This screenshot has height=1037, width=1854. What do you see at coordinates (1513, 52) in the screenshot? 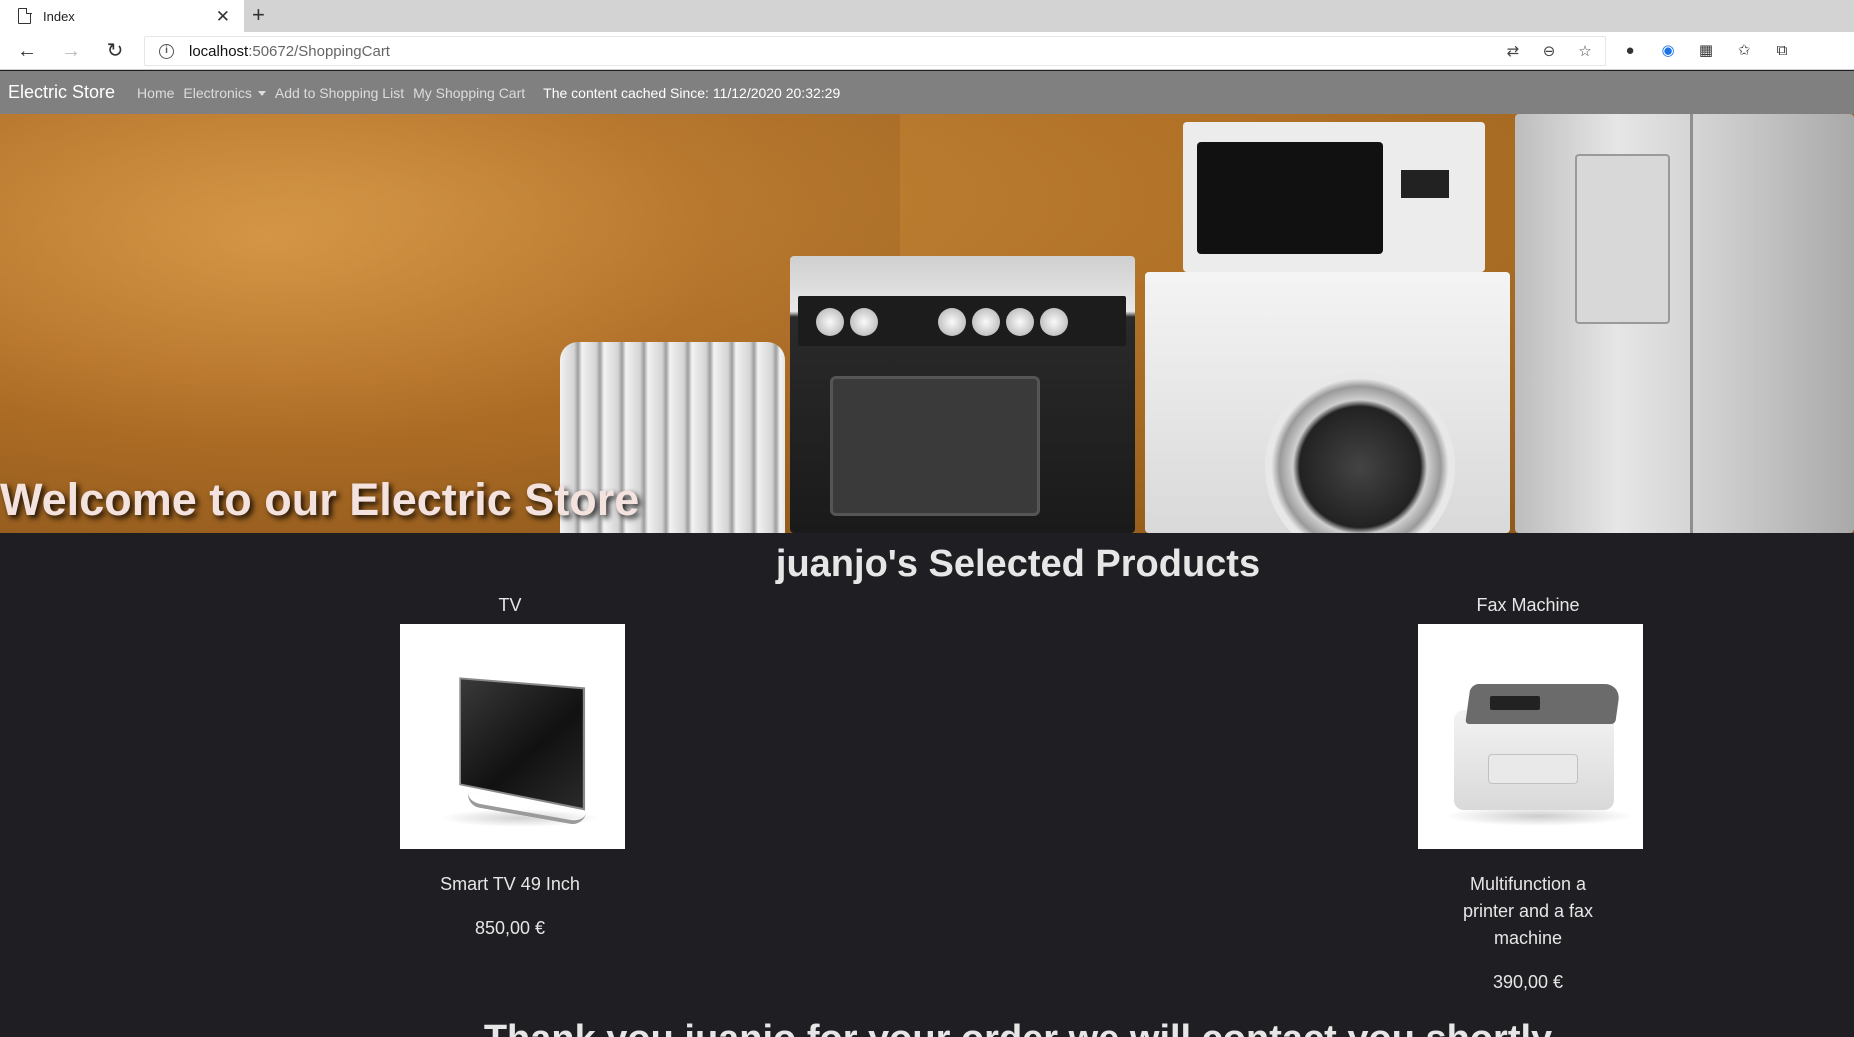
I see `translate-icon: ⇄` at bounding box center [1513, 52].